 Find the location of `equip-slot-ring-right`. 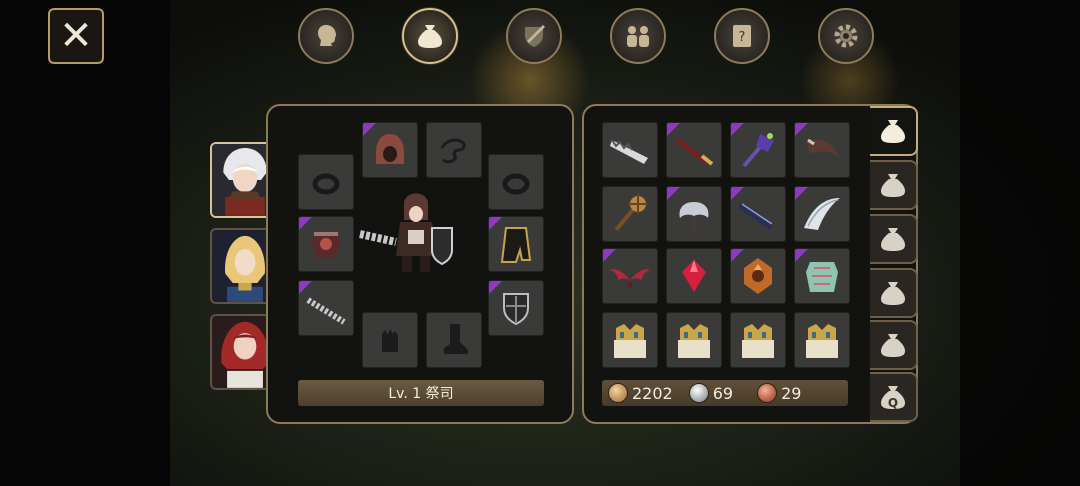

equip-slot-ring-right is located at coordinates (516, 182).